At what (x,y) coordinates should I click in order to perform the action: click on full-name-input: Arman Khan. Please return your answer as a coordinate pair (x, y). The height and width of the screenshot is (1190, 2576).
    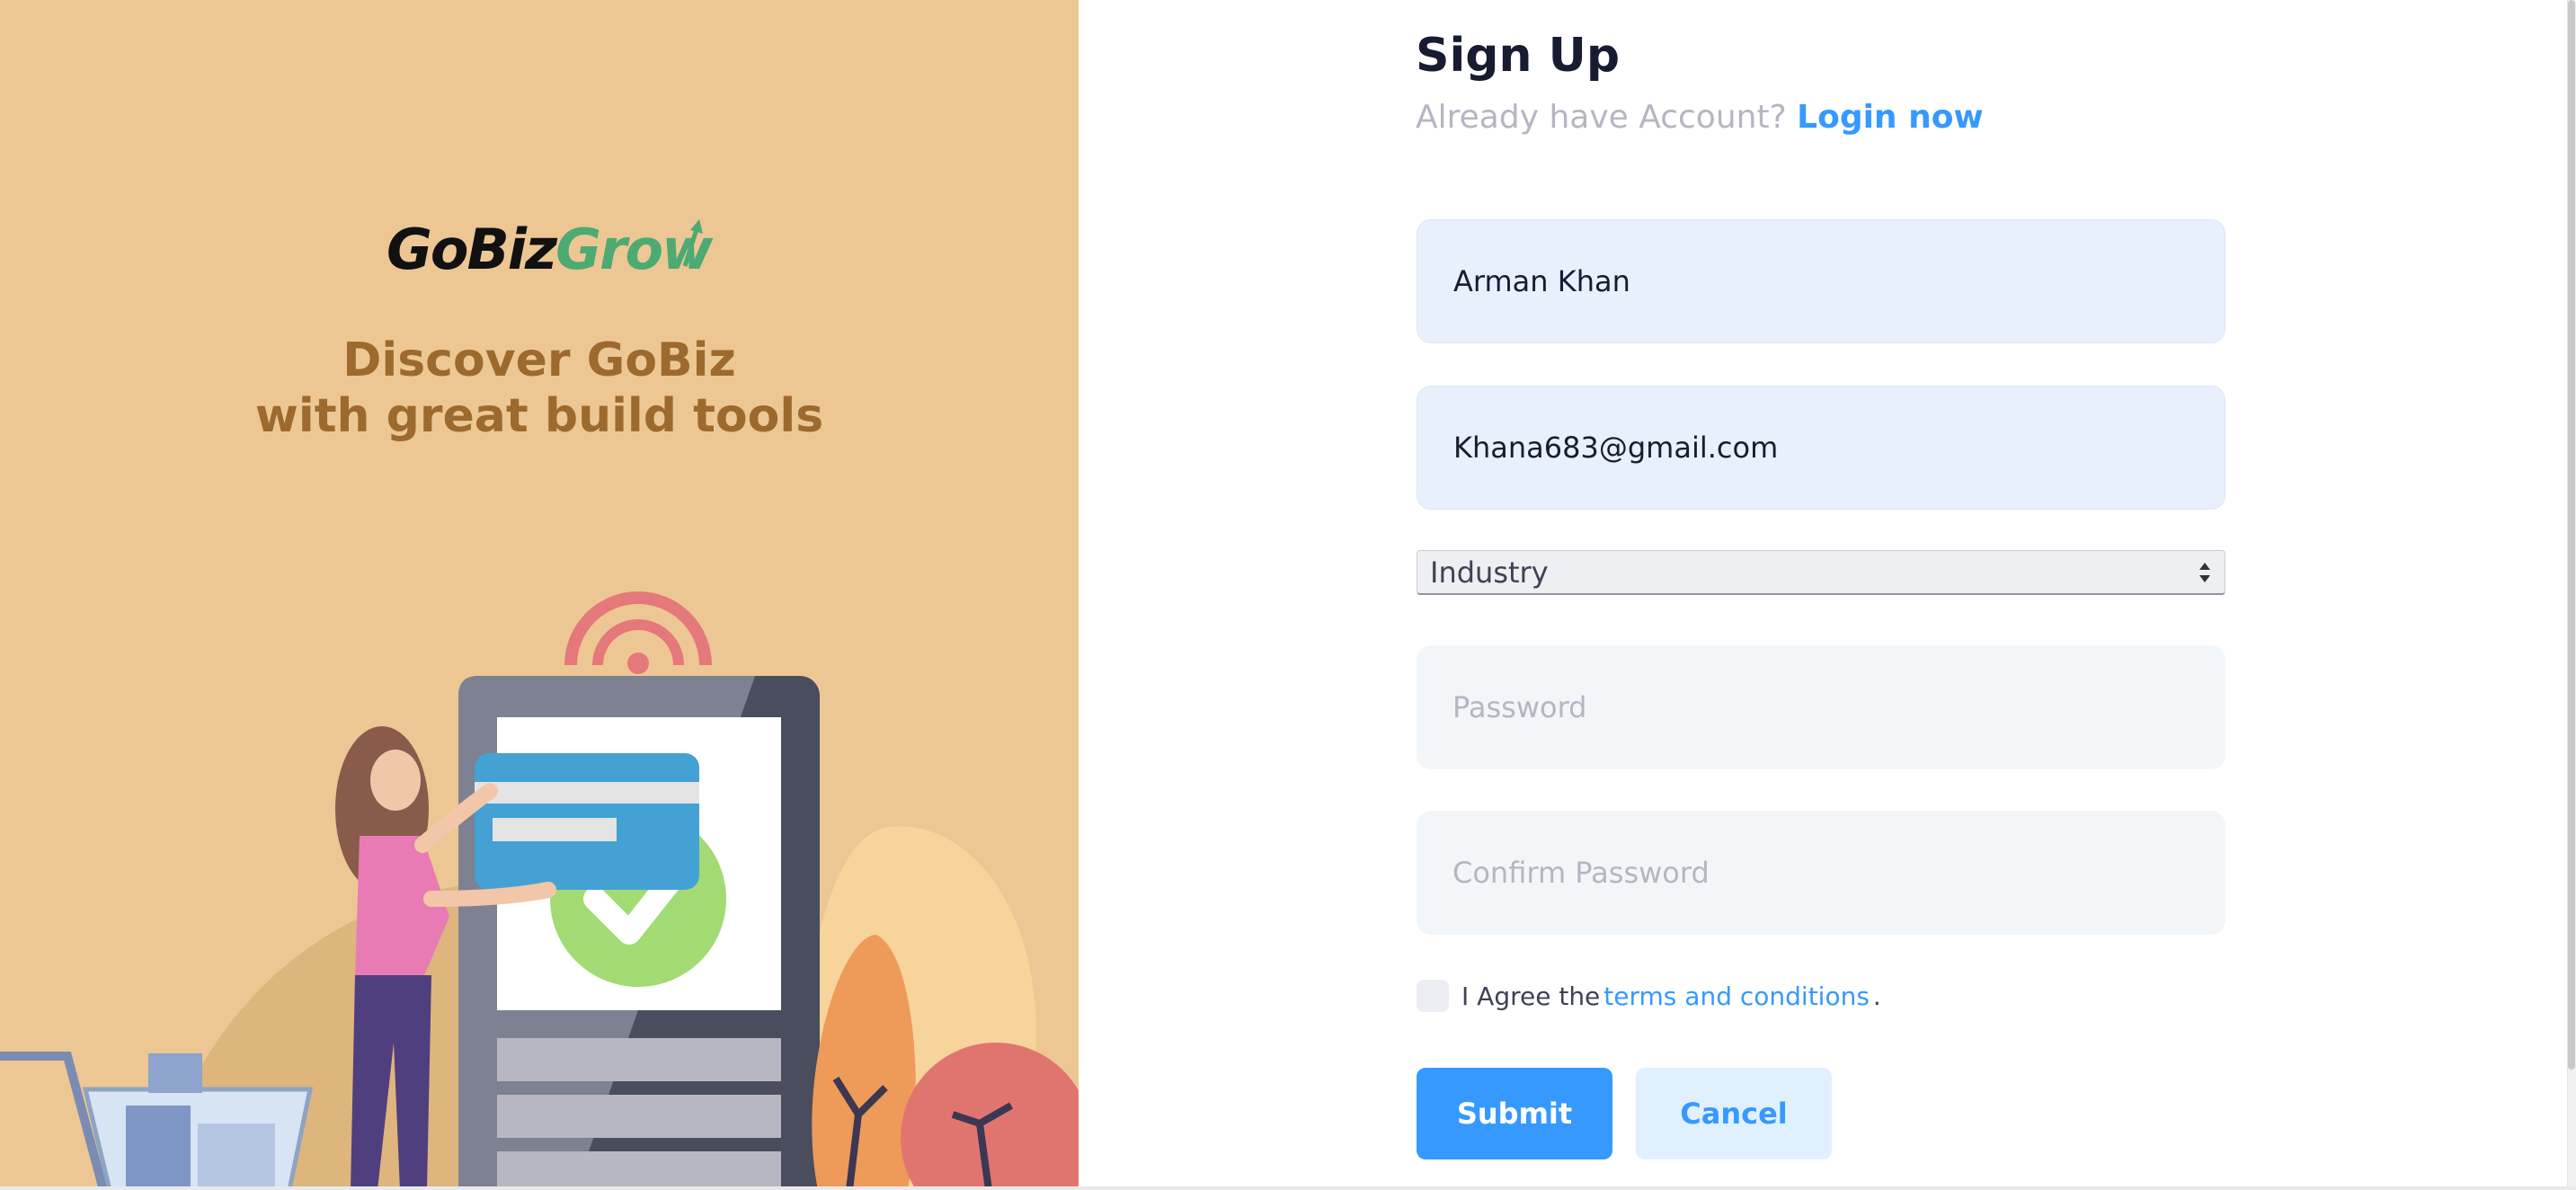
    Looking at the image, I should click on (1821, 281).